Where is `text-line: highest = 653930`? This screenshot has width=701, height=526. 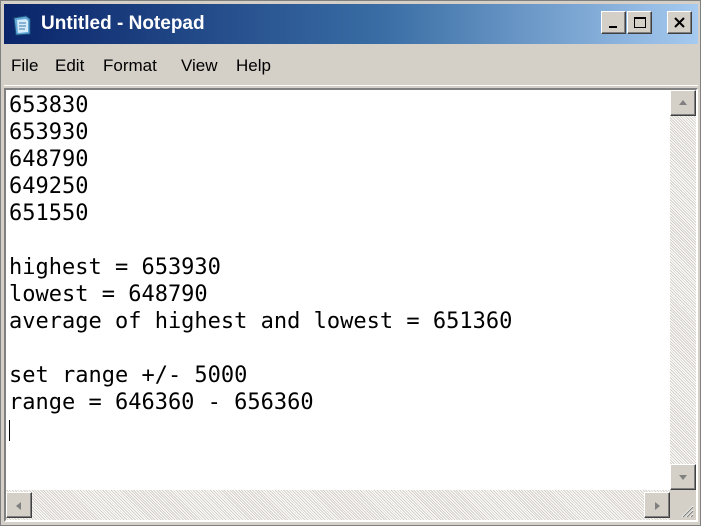 text-line: highest = 653930 is located at coordinates (115, 267).